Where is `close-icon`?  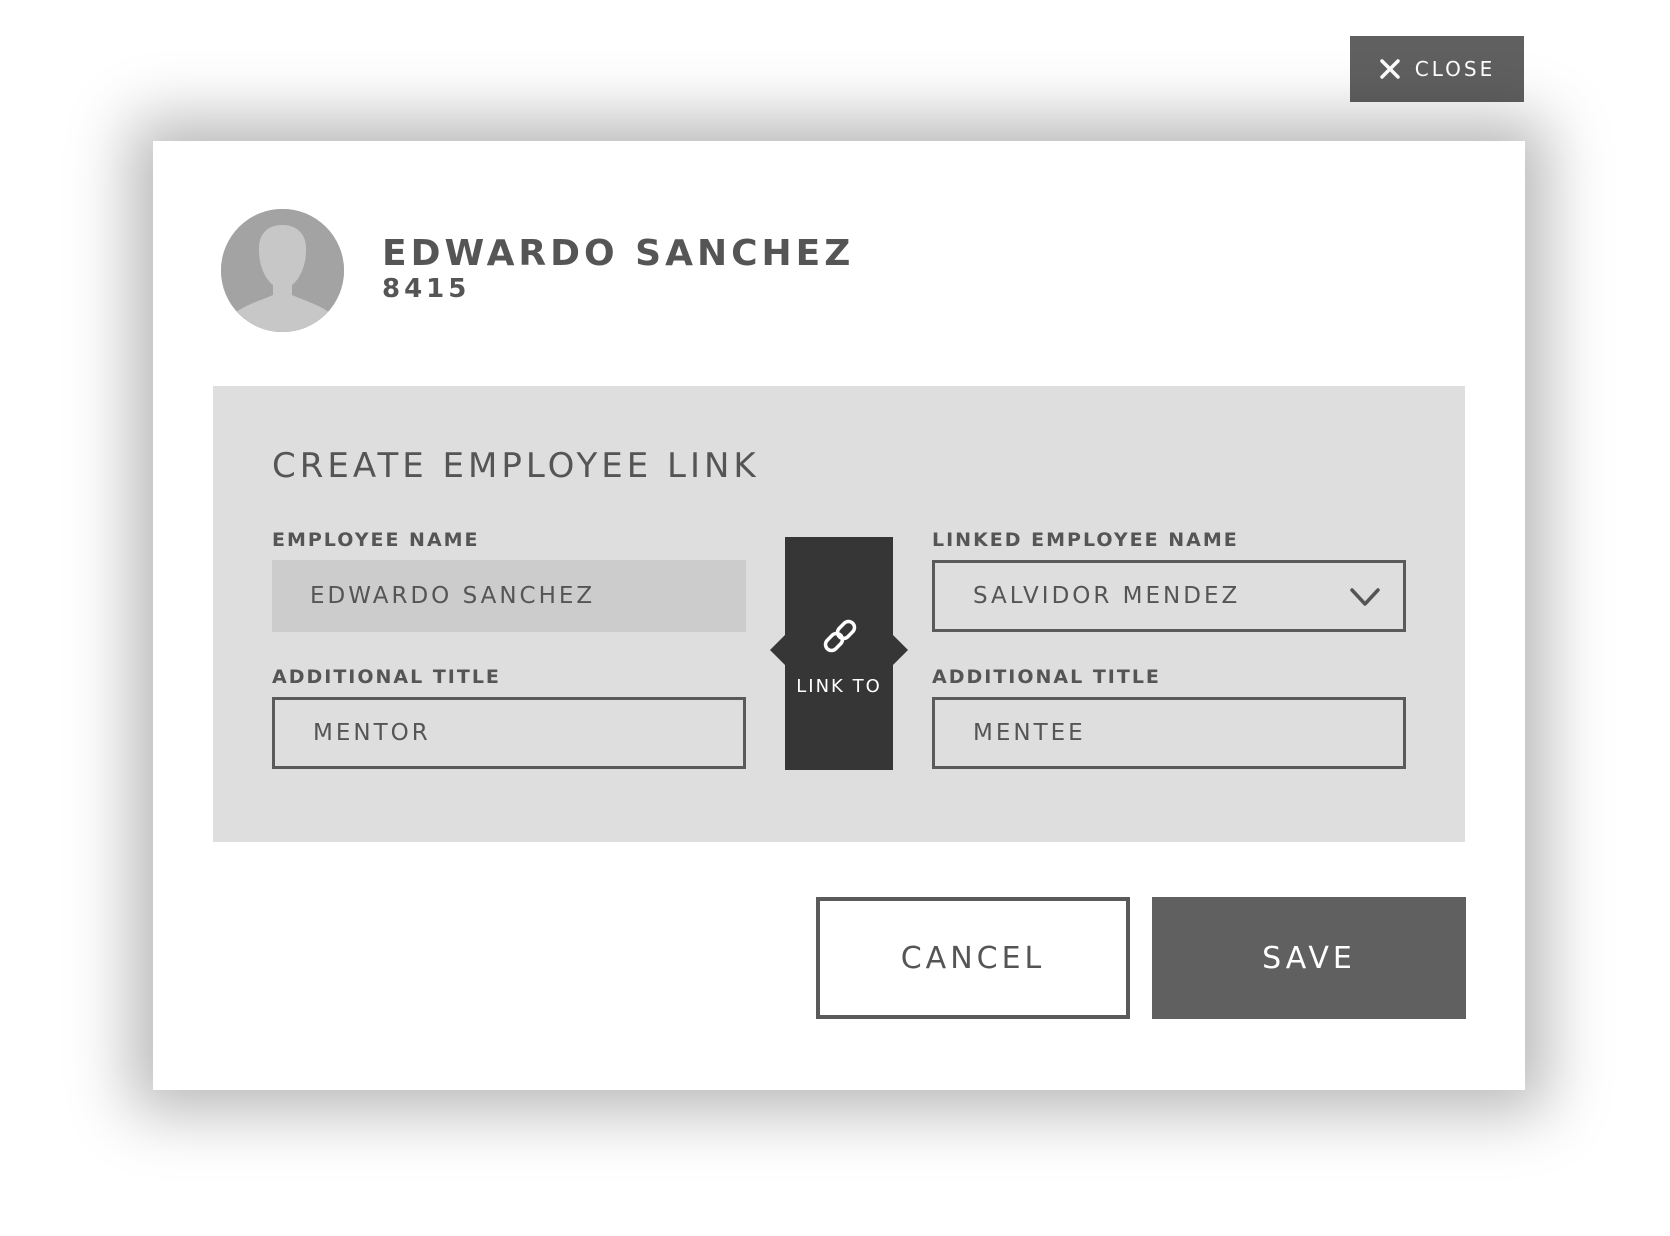 close-icon is located at coordinates (1390, 69).